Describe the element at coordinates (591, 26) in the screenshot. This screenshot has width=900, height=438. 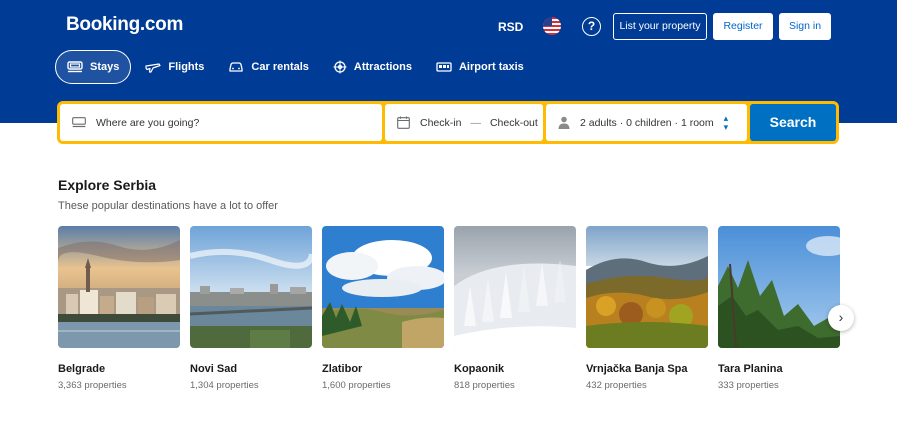
I see `help-icon: ?` at that location.